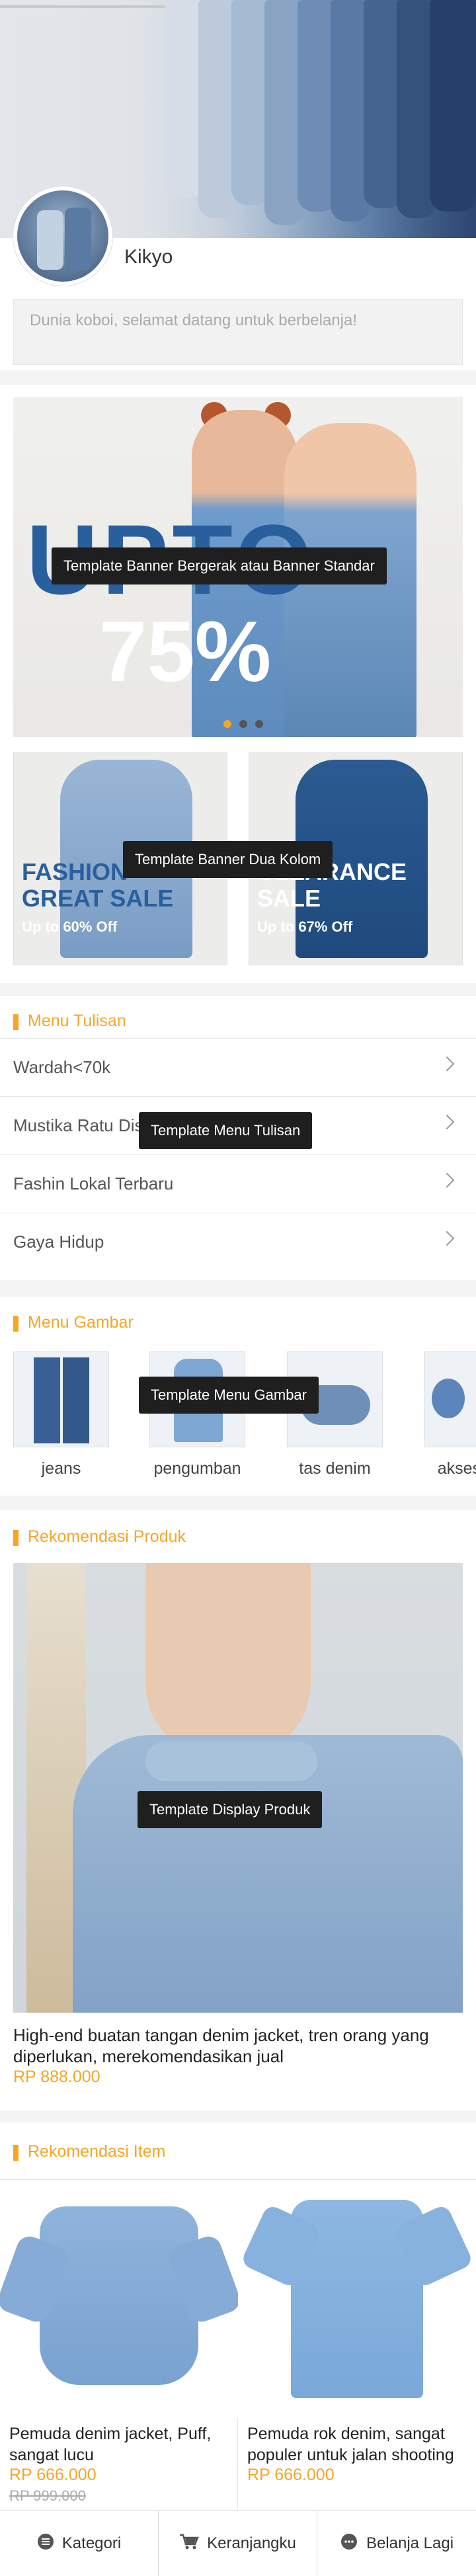 This screenshot has width=476, height=2576. I want to click on image-menu-item: pengumban, so click(202, 1414).